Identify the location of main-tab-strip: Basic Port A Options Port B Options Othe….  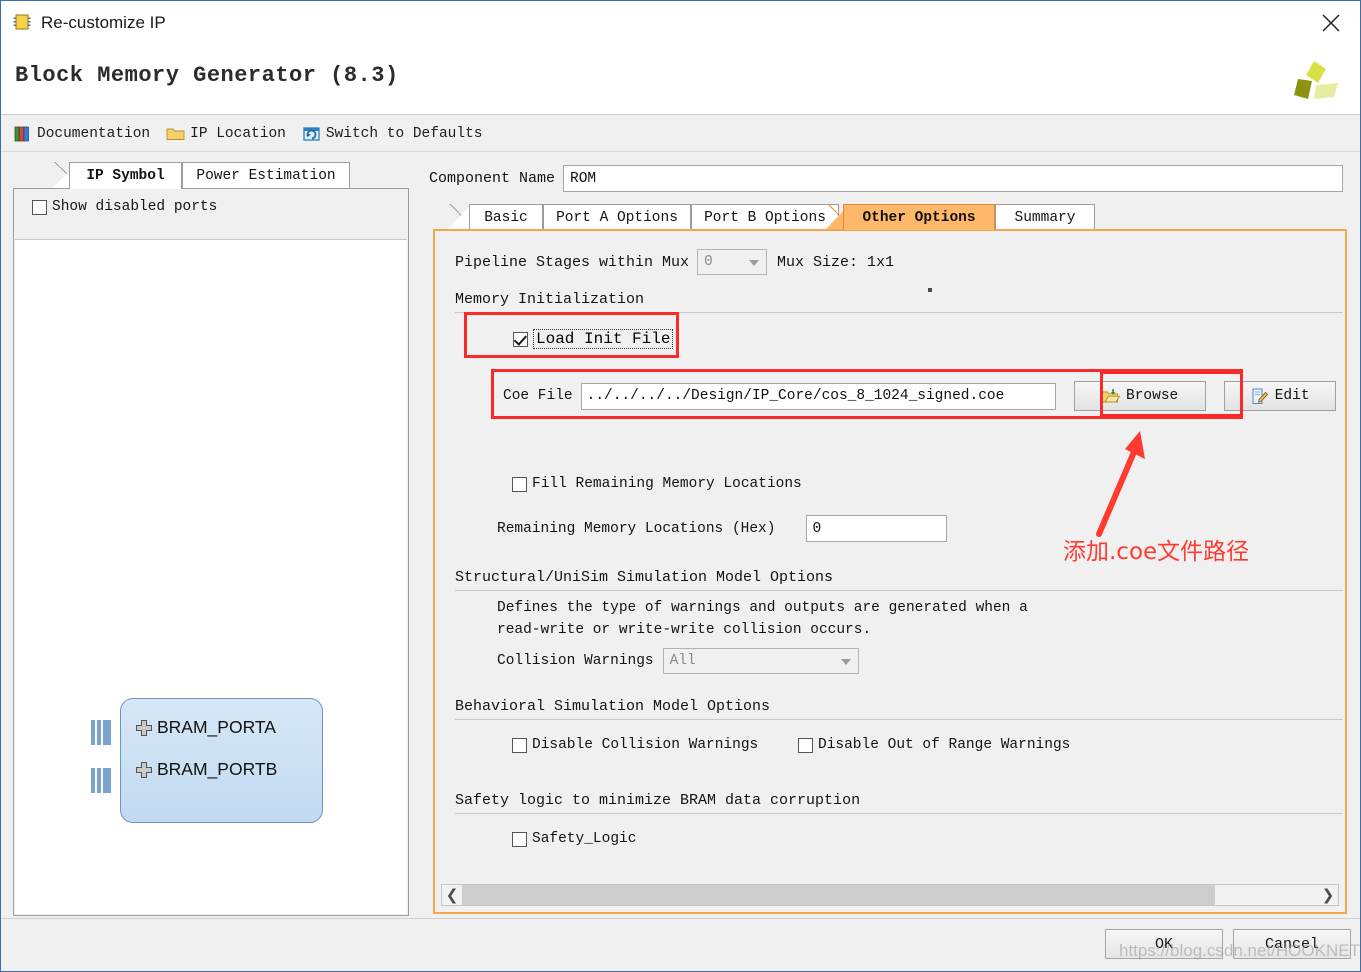
(897, 216).